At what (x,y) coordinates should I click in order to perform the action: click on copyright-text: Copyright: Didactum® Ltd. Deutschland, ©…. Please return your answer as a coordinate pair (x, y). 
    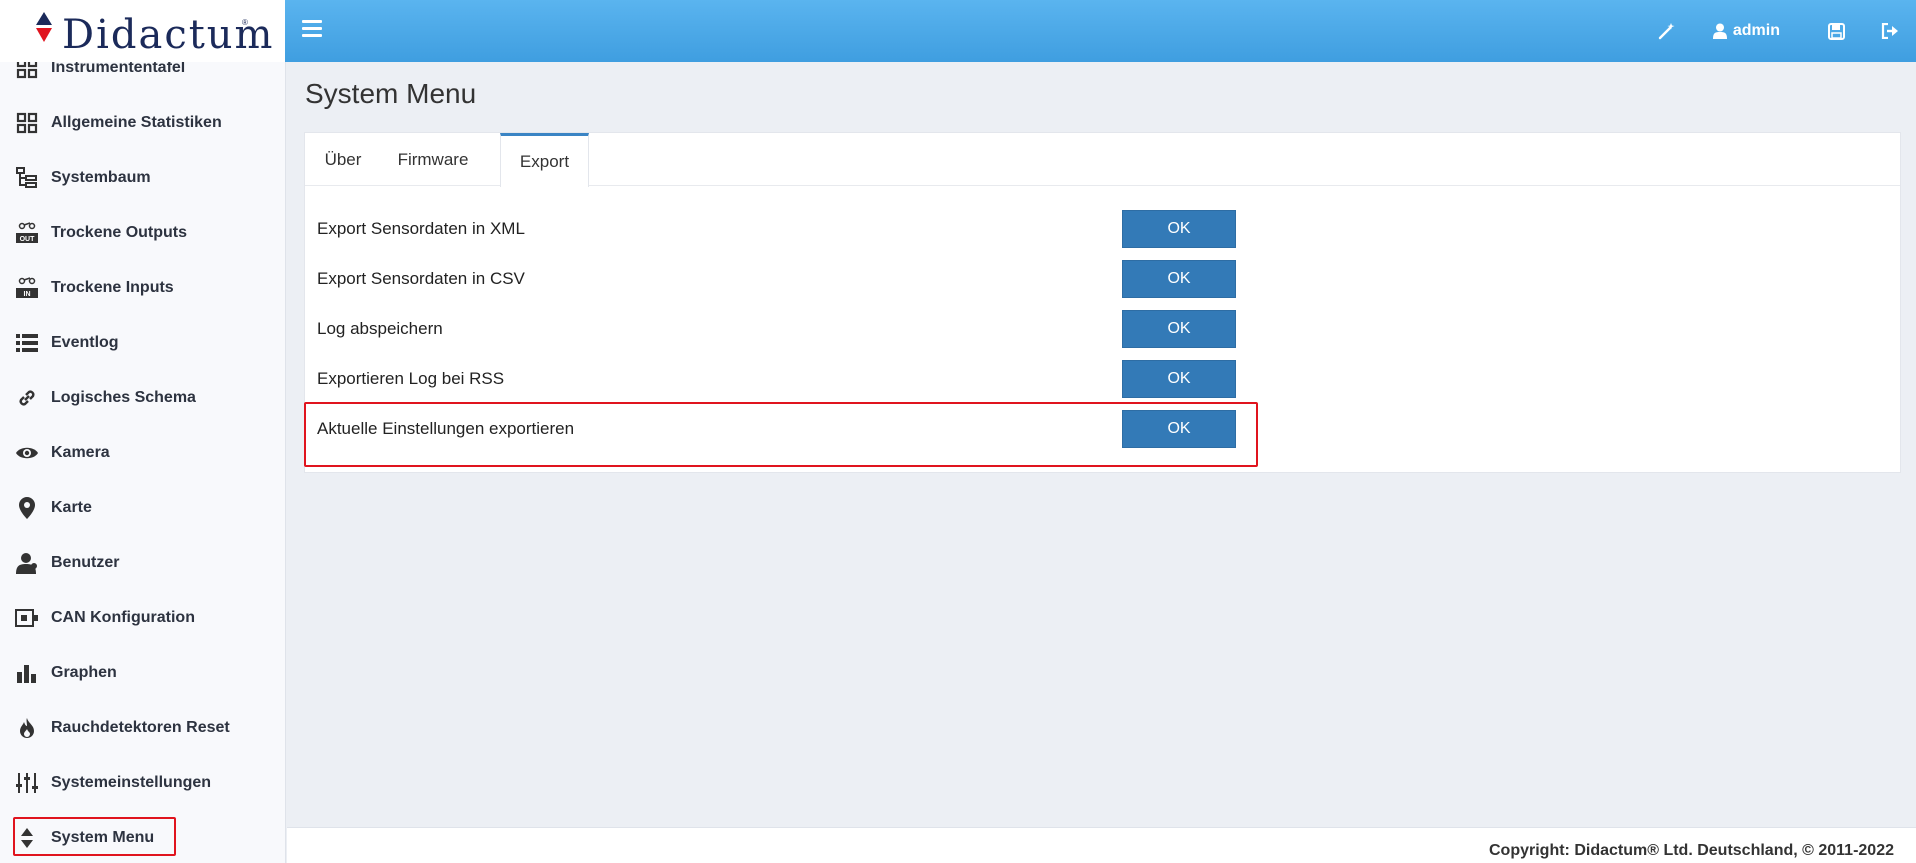
    Looking at the image, I should click on (1691, 850).